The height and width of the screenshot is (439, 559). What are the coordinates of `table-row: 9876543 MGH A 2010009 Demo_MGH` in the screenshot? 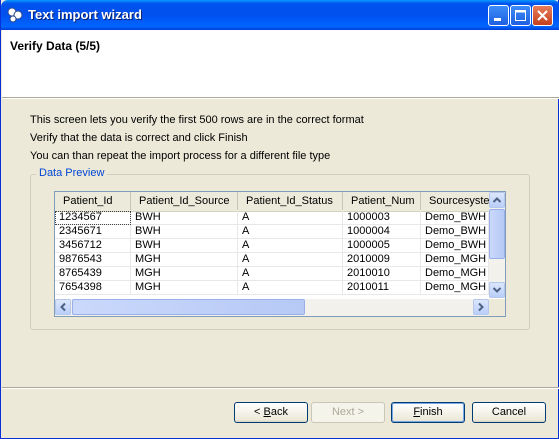 It's located at (272, 260).